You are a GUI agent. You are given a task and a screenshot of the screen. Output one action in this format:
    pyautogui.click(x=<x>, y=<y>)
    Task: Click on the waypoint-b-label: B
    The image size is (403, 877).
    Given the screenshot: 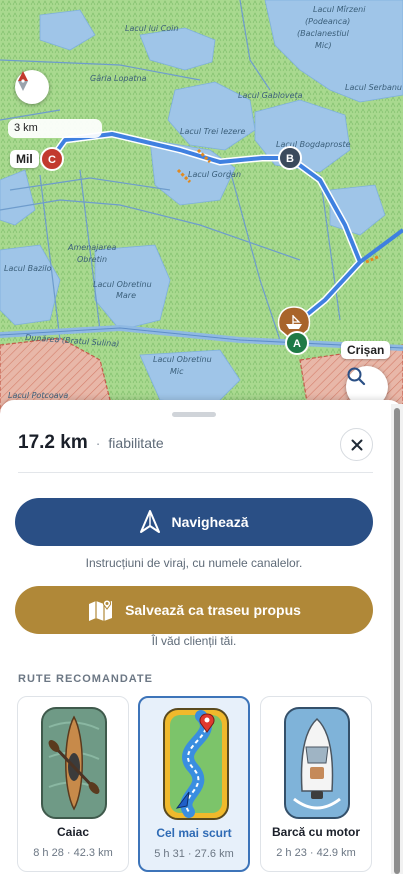 What is the action you would take?
    pyautogui.click(x=290, y=159)
    